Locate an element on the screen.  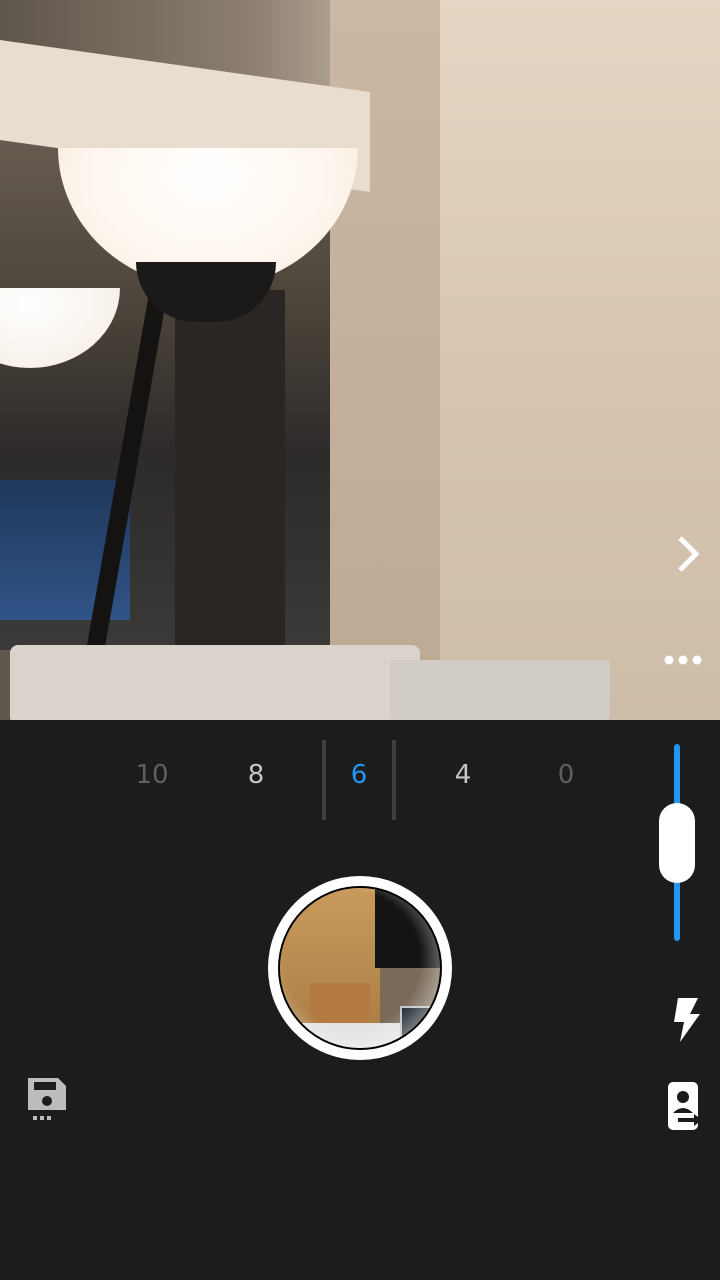
last-photo-thumbnail is located at coordinates (360, 968).